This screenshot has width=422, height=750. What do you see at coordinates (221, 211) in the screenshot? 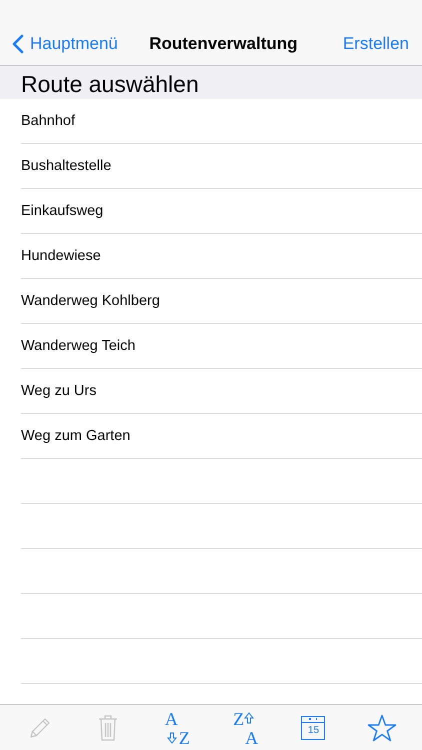
I see `route-item: Einkaufsweg` at bounding box center [221, 211].